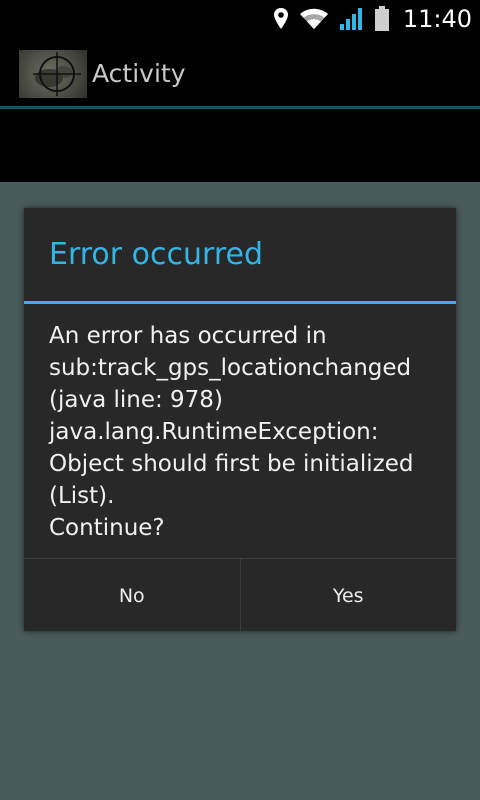 The width and height of the screenshot is (480, 800). Describe the element at coordinates (240, 73) in the screenshot. I see `action-bar: Activity` at that location.